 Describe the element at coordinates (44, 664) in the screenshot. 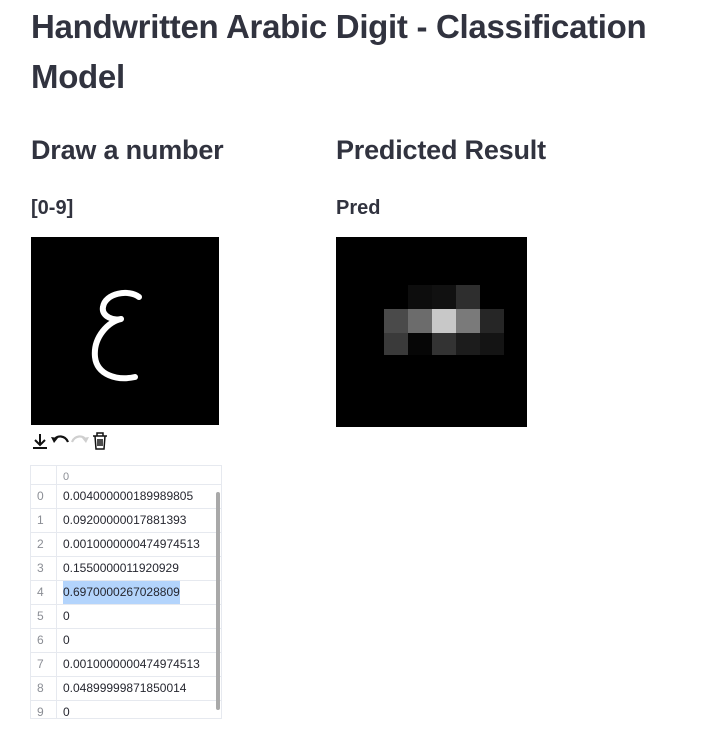

I see `row-index: 7` at that location.